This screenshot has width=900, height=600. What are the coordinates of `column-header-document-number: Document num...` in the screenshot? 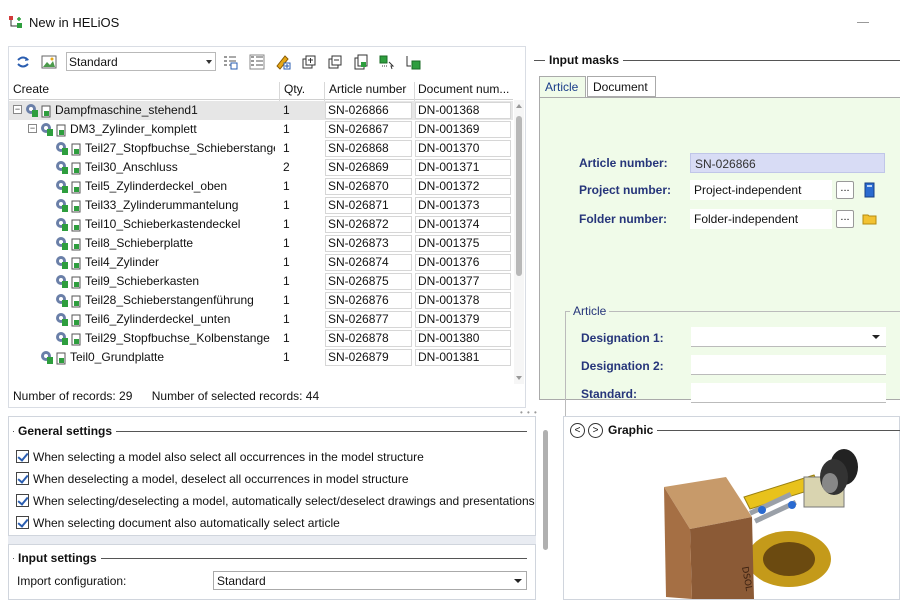 It's located at (463, 89).